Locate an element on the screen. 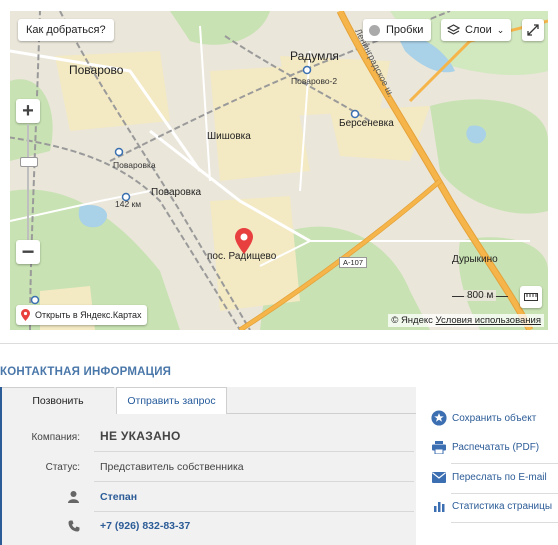 The height and width of the screenshot is (545, 558). map-label-povarovka: Поваровка is located at coordinates (176, 192).